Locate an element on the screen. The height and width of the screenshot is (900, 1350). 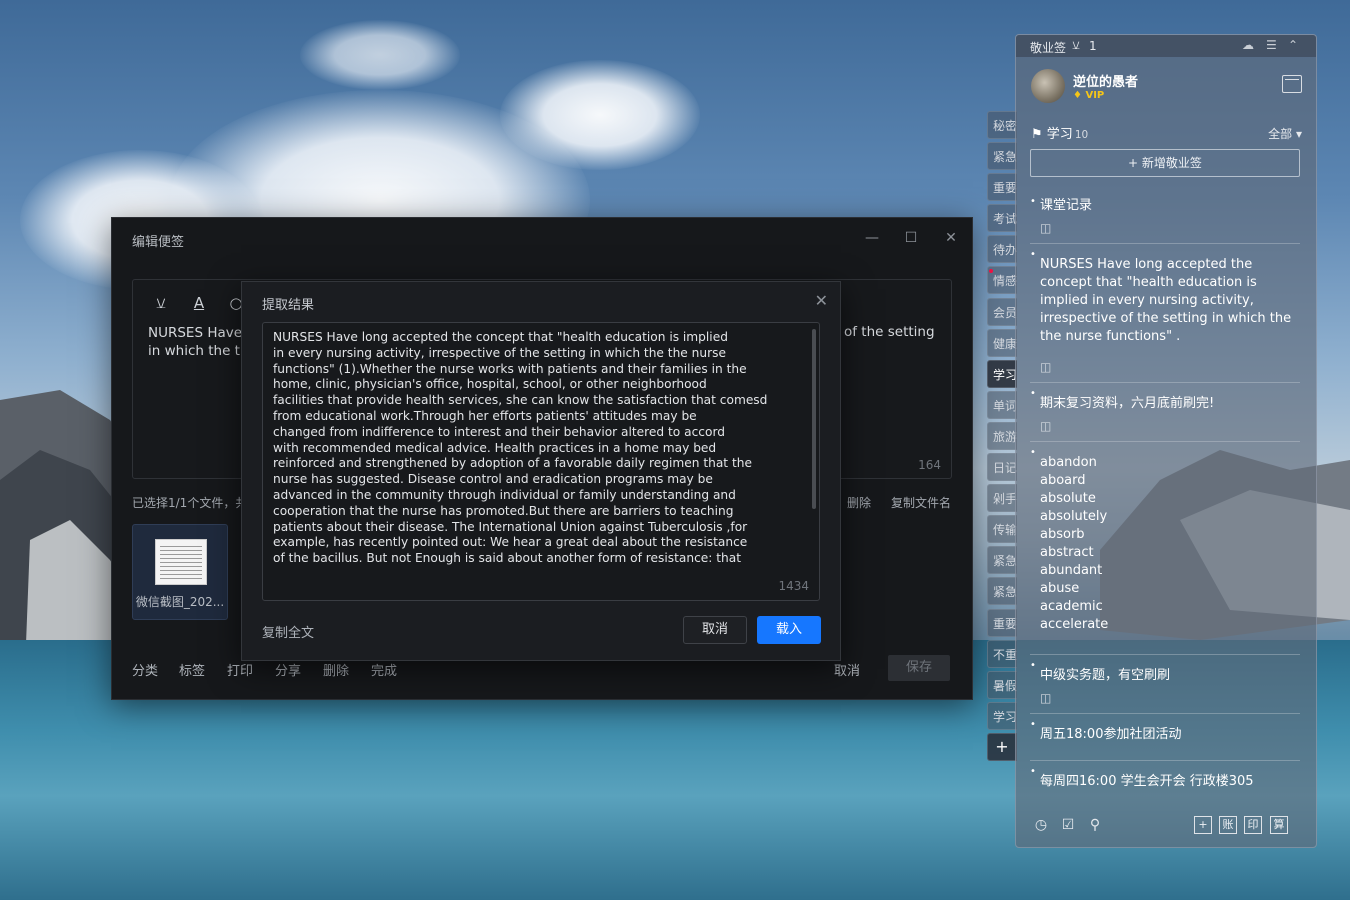
current-category: ⚑ 学习 10 is located at coordinates (1059, 132).